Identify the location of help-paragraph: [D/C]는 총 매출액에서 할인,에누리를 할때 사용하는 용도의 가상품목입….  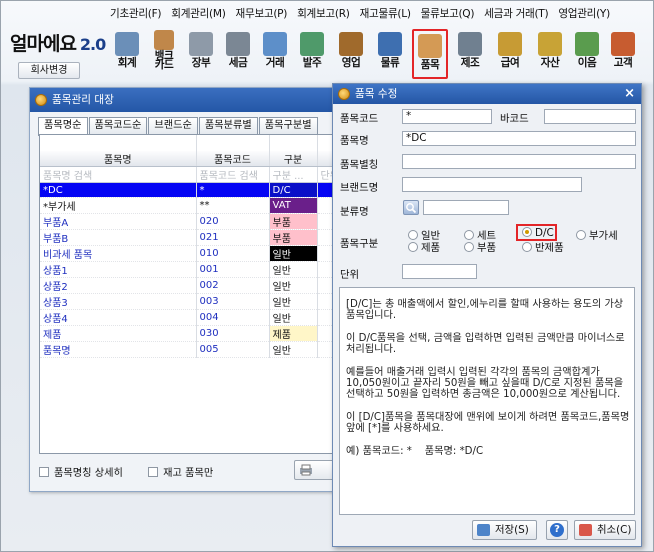
(485, 310).